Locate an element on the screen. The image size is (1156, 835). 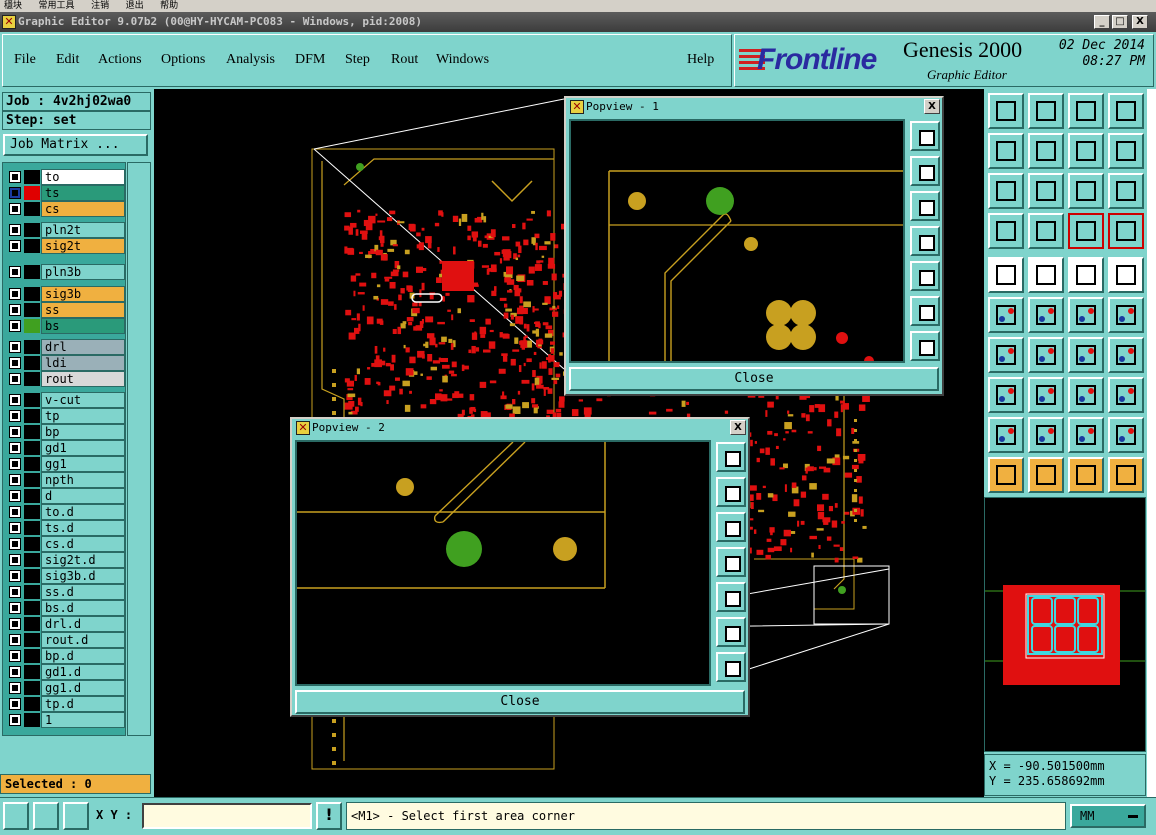
layer-row-pln3b: pln3b is located at coordinates (66, 272).